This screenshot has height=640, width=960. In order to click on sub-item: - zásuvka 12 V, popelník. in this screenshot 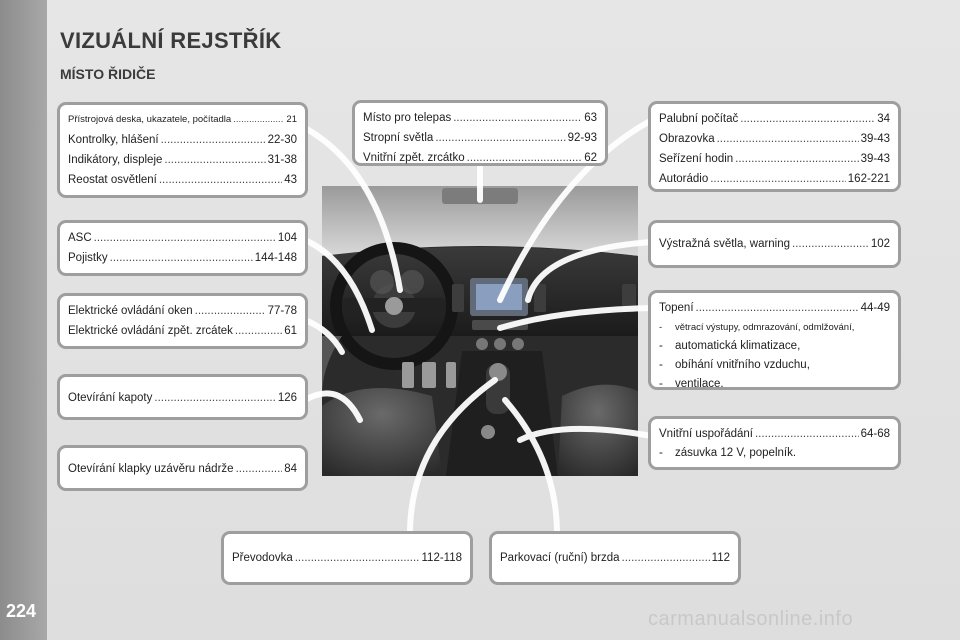, I will do `click(728, 453)`.